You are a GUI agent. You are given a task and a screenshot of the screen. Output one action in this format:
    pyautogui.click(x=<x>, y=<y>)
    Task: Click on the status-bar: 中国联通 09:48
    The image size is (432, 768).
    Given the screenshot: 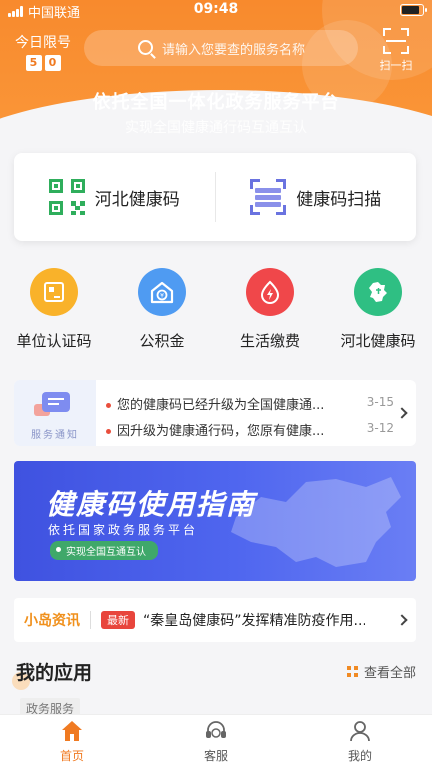 What is the action you would take?
    pyautogui.click(x=216, y=10)
    